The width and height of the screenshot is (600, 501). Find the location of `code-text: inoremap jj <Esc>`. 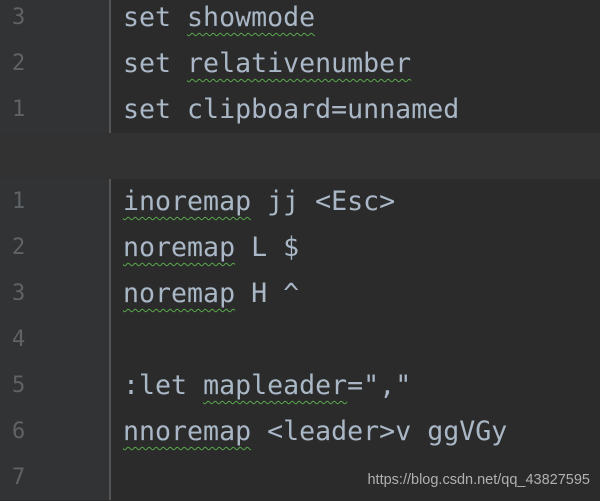

code-text: inoremap jj <Esc> is located at coordinates (259, 202).